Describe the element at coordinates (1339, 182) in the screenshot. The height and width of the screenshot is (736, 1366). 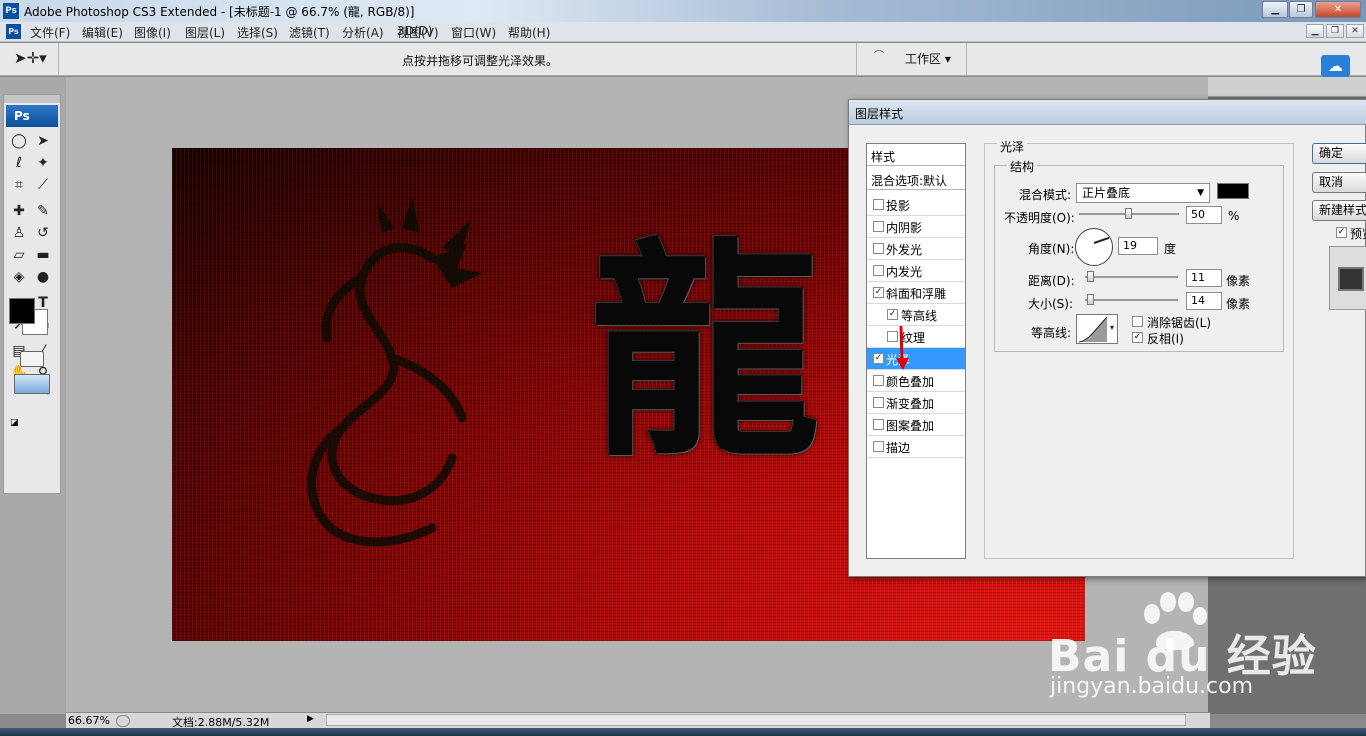
I see `cancel-button: 取消` at that location.